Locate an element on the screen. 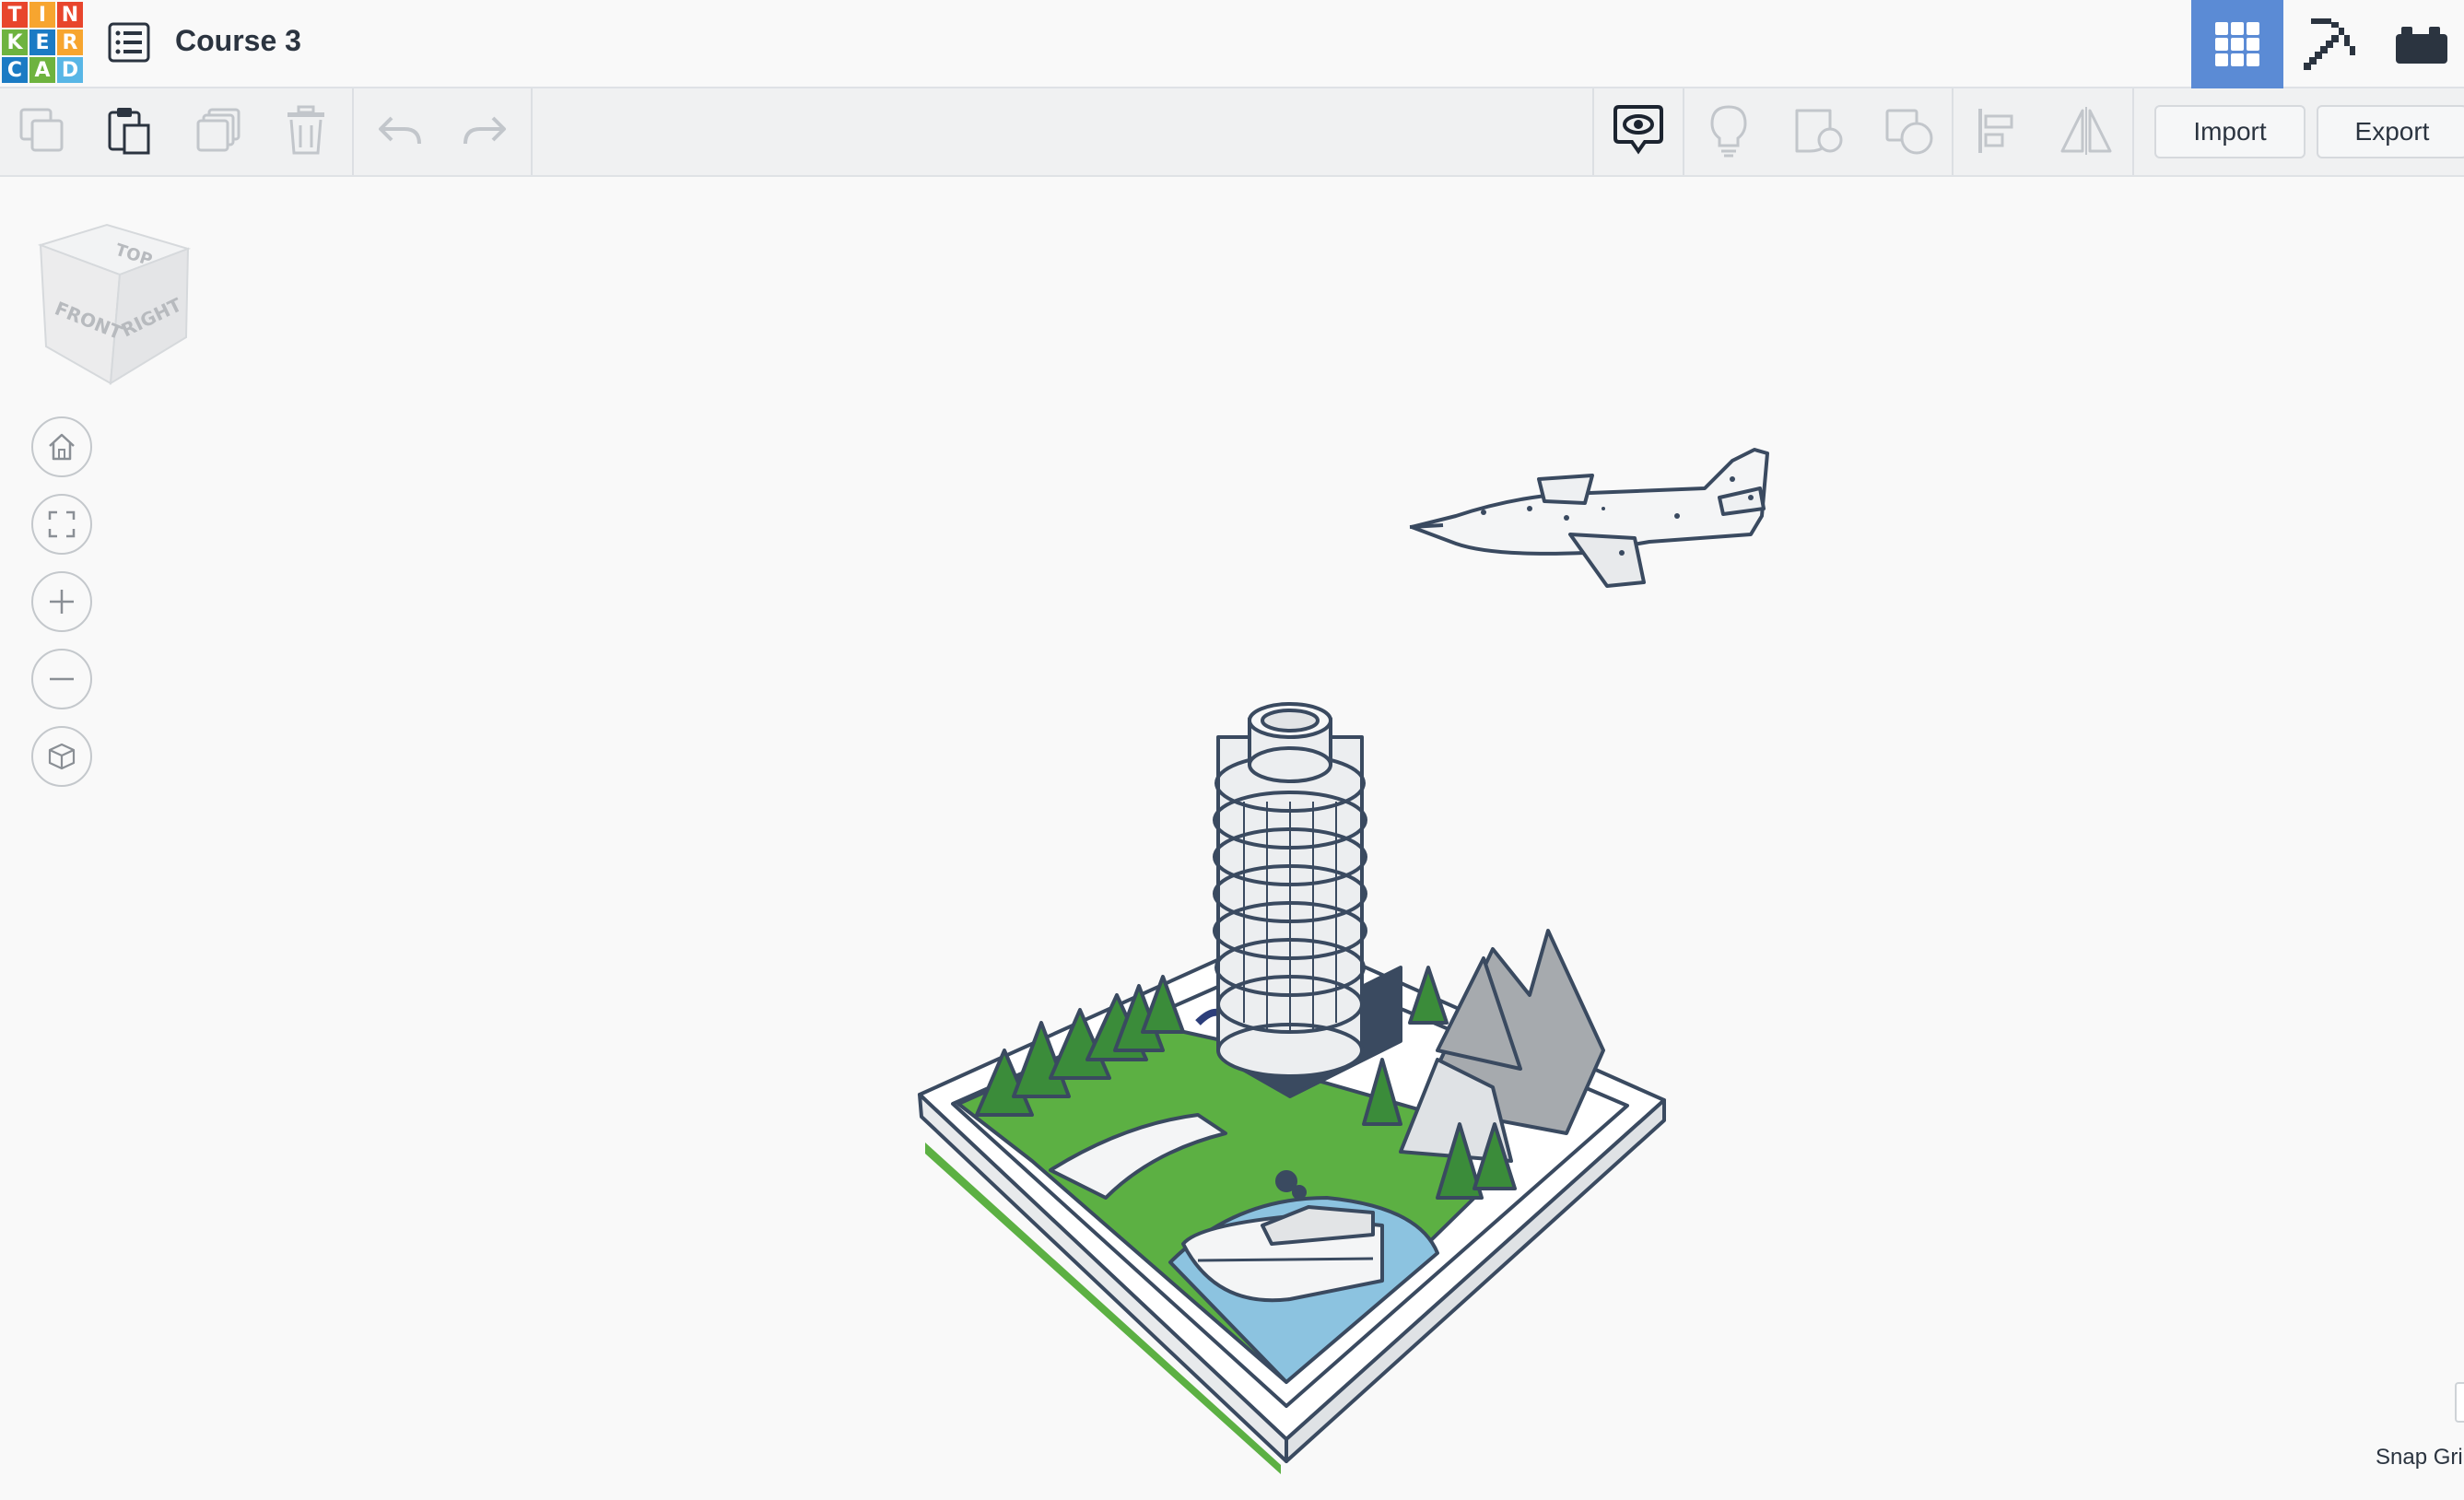 The image size is (2464, 1500). paste-button is located at coordinates (129, 130).